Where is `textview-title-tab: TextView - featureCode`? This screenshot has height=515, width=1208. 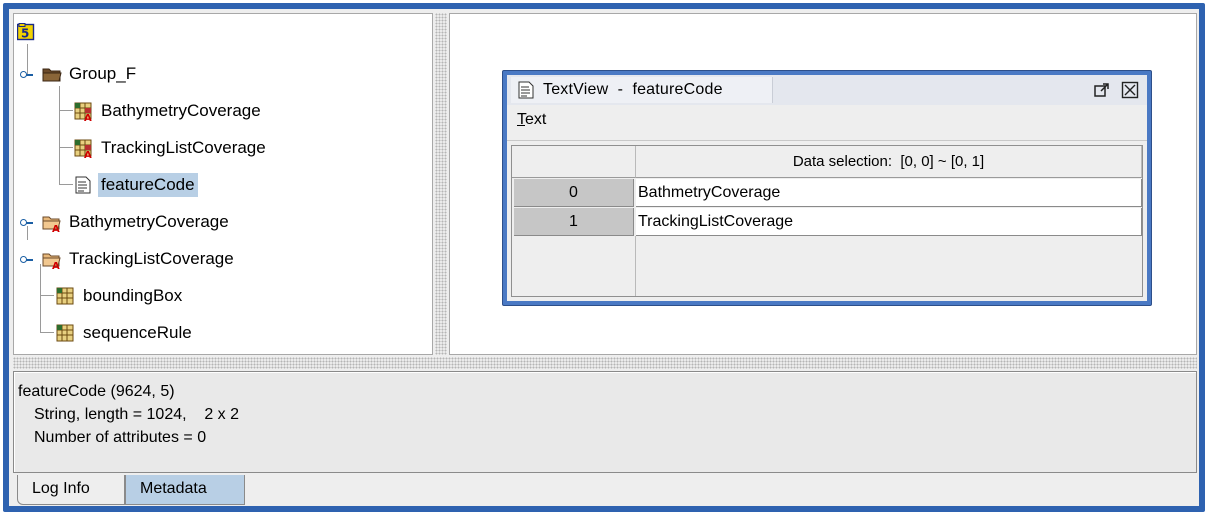 textview-title-tab: TextView - featureCode is located at coordinates (642, 90).